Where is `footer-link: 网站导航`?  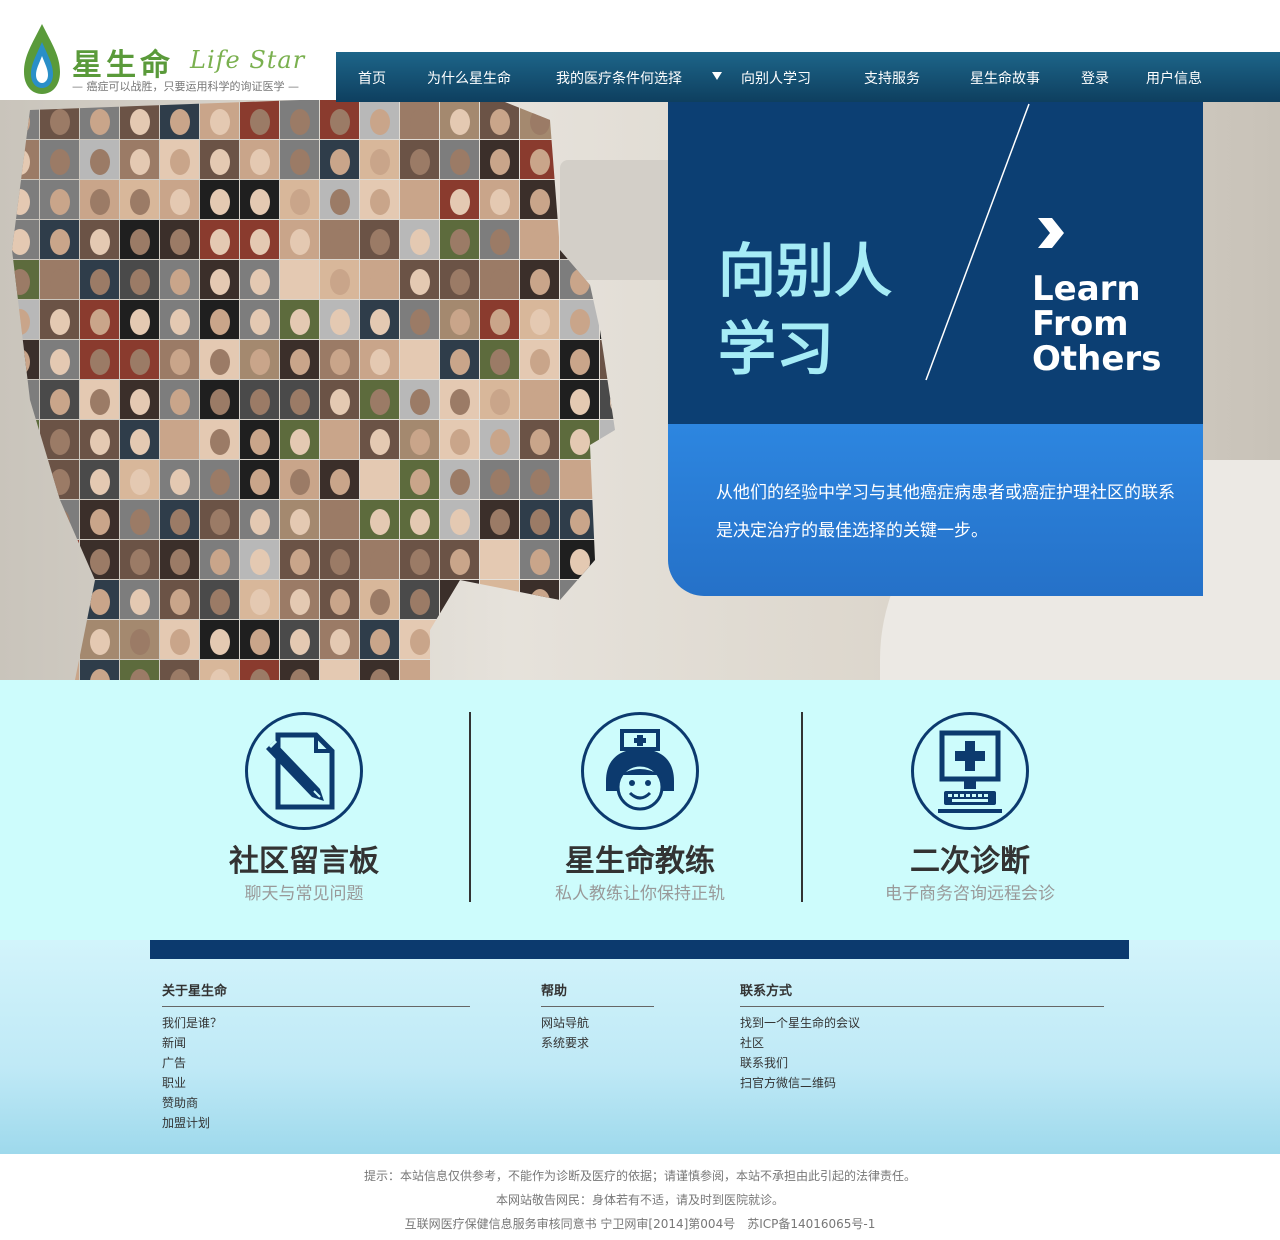 footer-link: 网站导航 is located at coordinates (597, 1023).